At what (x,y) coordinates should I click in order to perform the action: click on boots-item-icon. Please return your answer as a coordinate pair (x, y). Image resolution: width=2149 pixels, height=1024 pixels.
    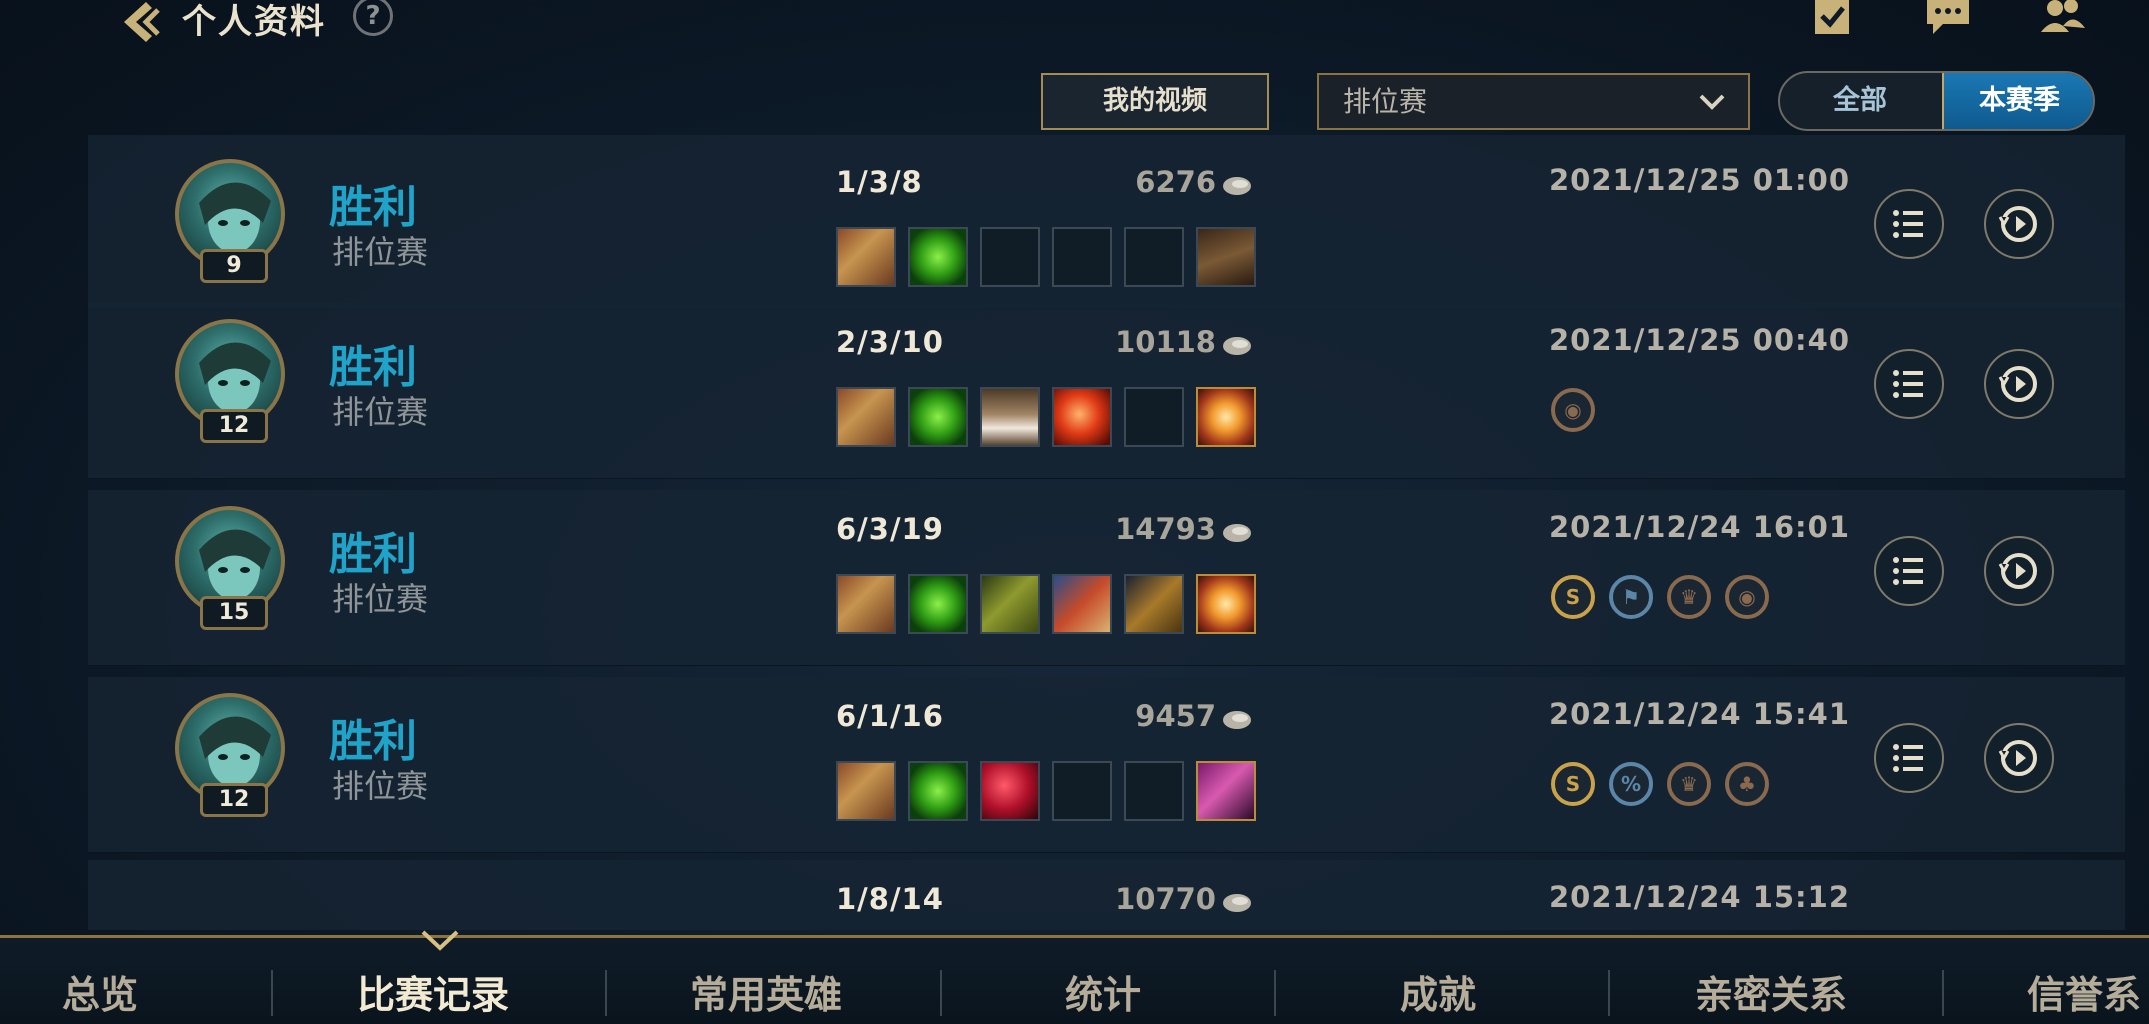
    Looking at the image, I should click on (1226, 257).